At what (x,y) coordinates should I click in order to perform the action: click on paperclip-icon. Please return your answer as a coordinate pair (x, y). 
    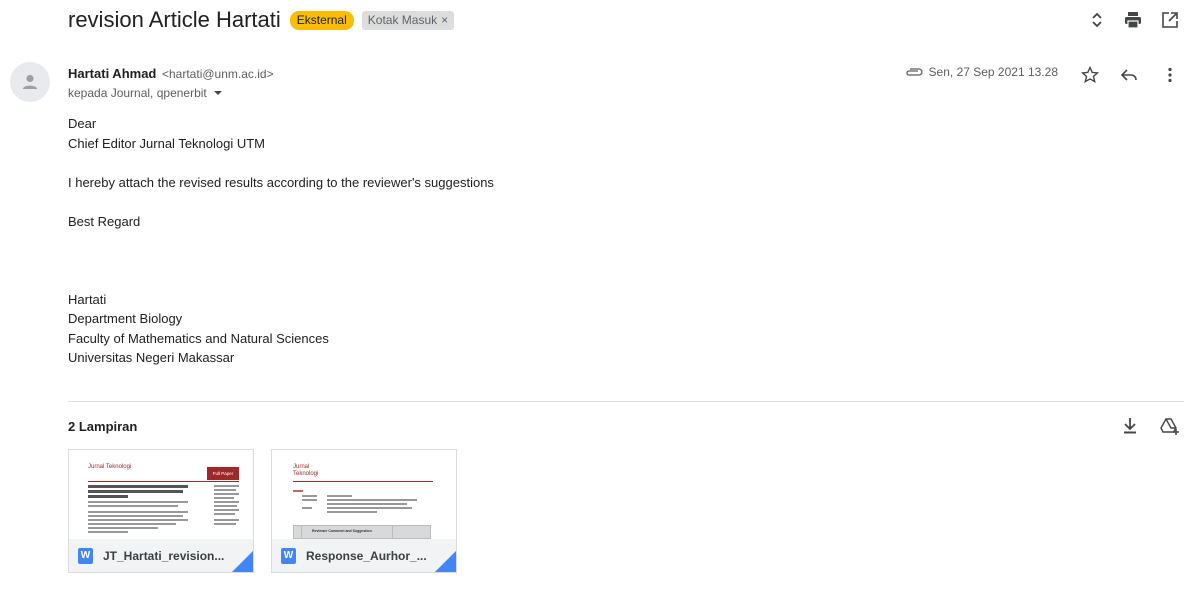
    Looking at the image, I should click on (914, 72).